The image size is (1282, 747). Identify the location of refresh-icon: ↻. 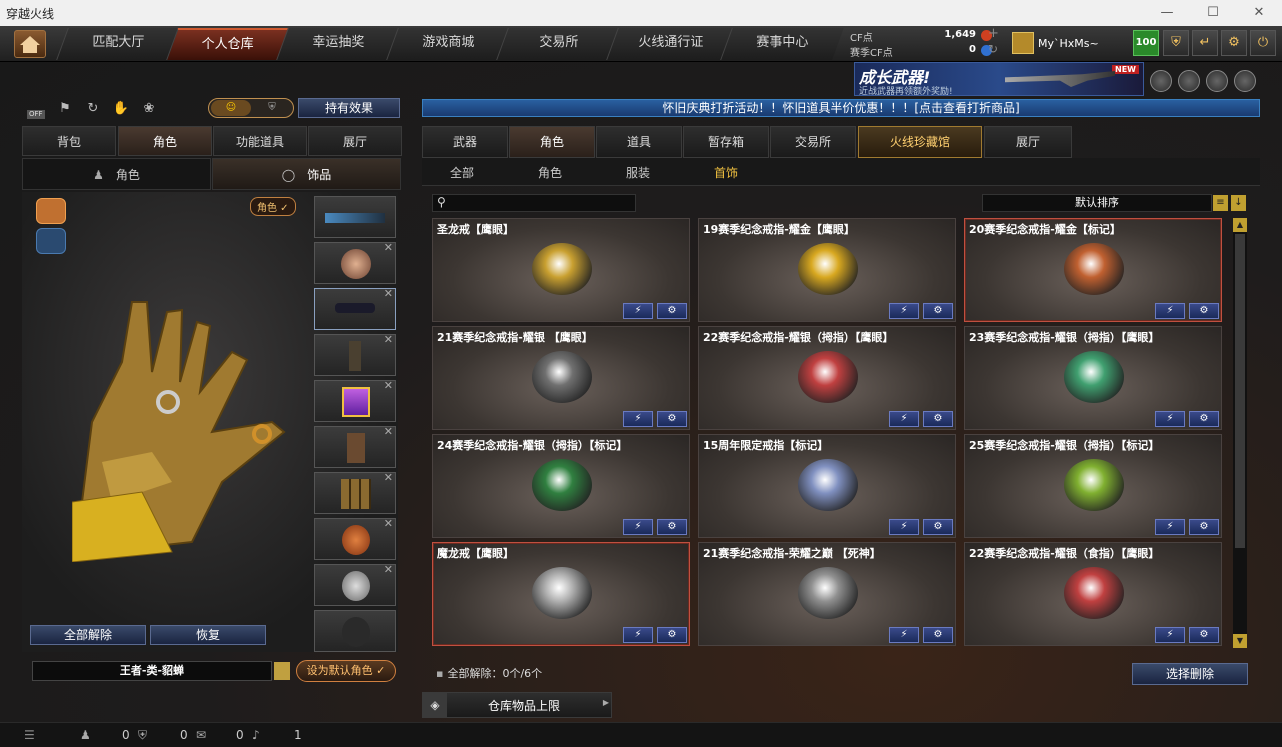
(993, 49).